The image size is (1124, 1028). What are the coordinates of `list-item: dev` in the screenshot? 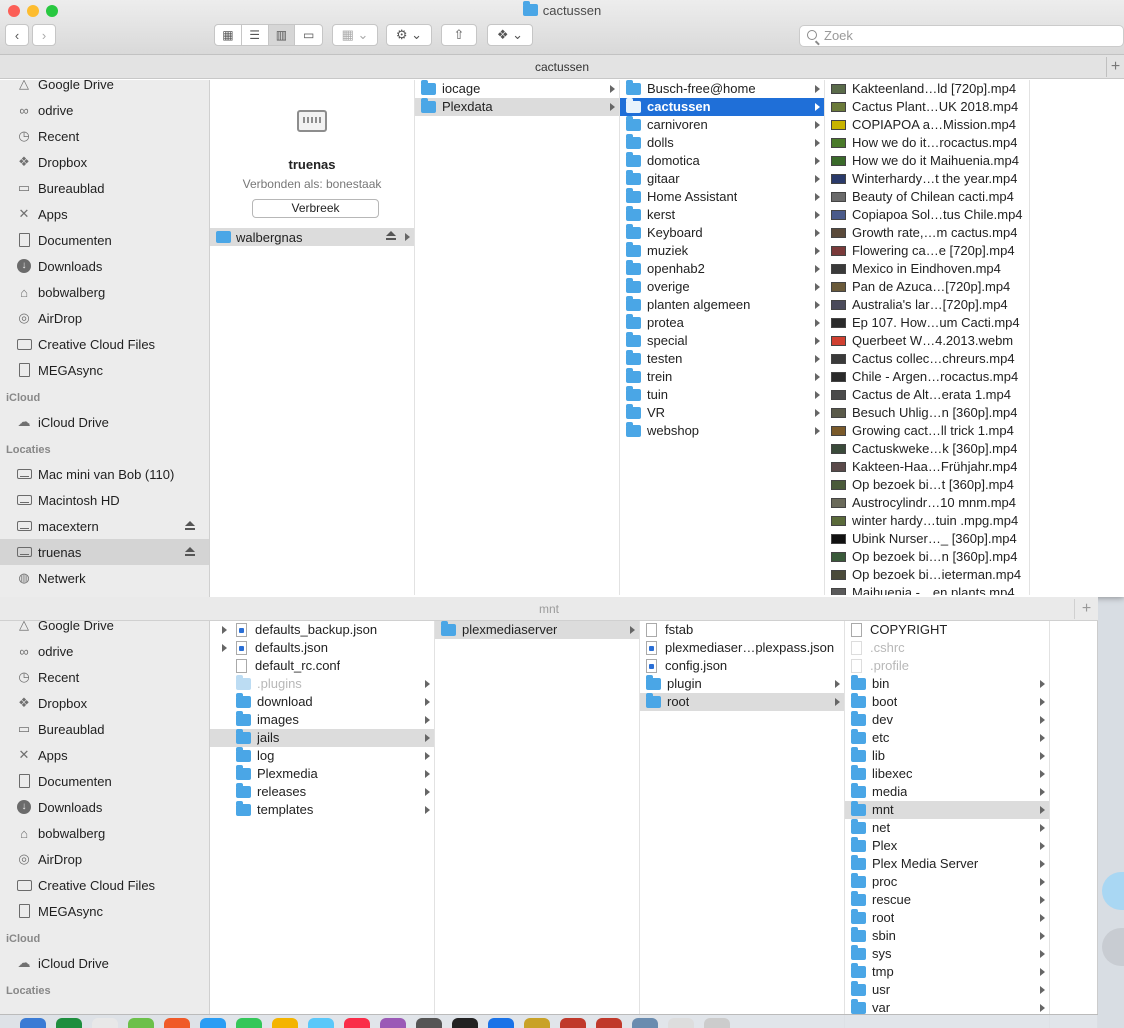 It's located at (947, 720).